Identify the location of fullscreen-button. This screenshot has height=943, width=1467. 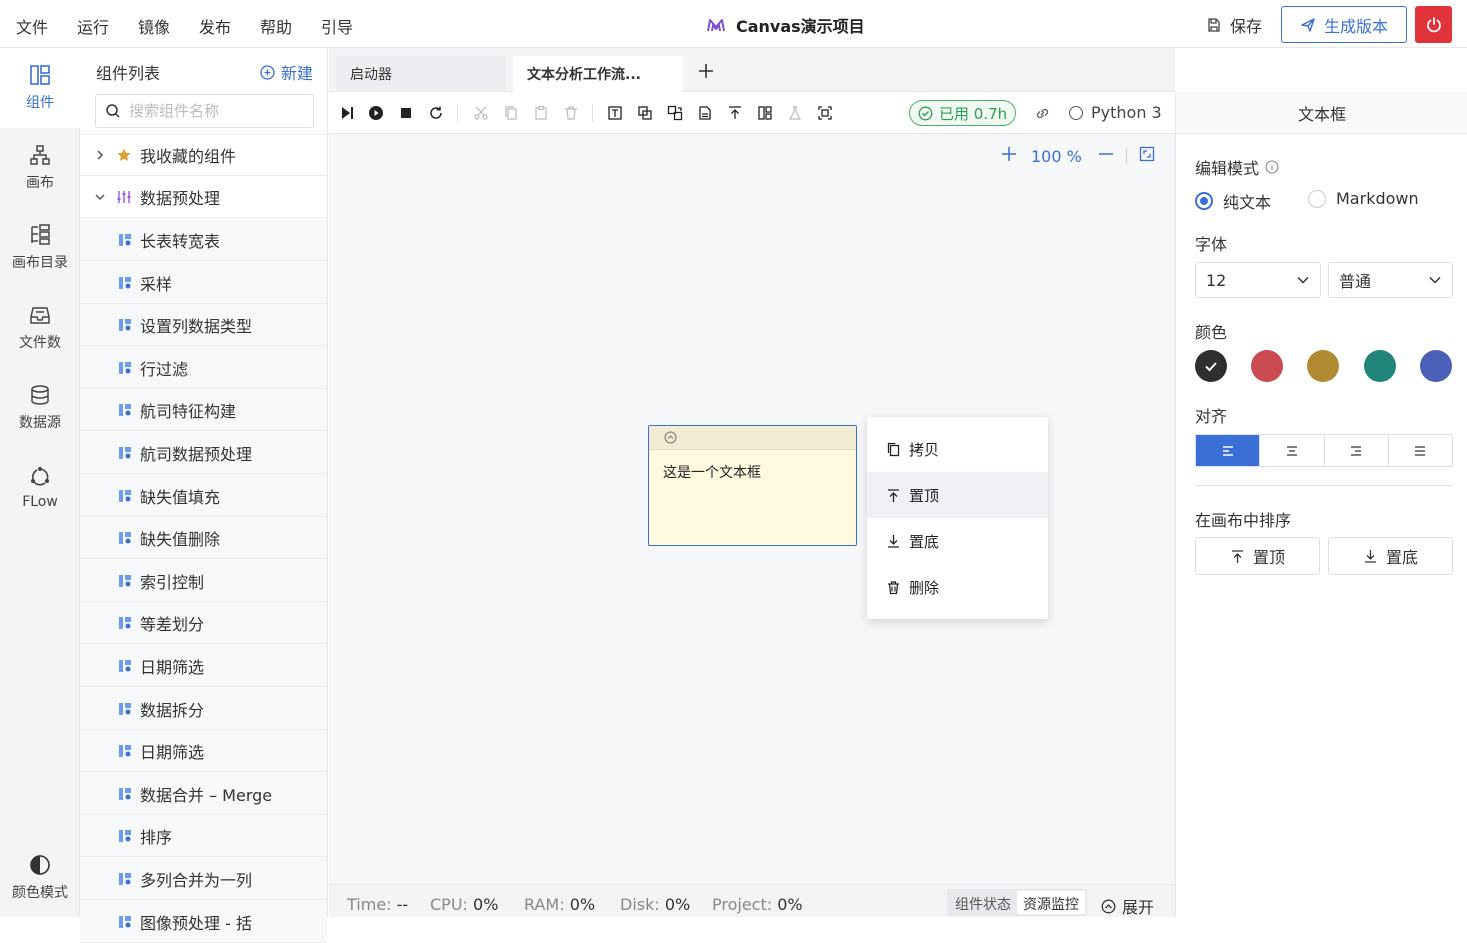
(1147, 156).